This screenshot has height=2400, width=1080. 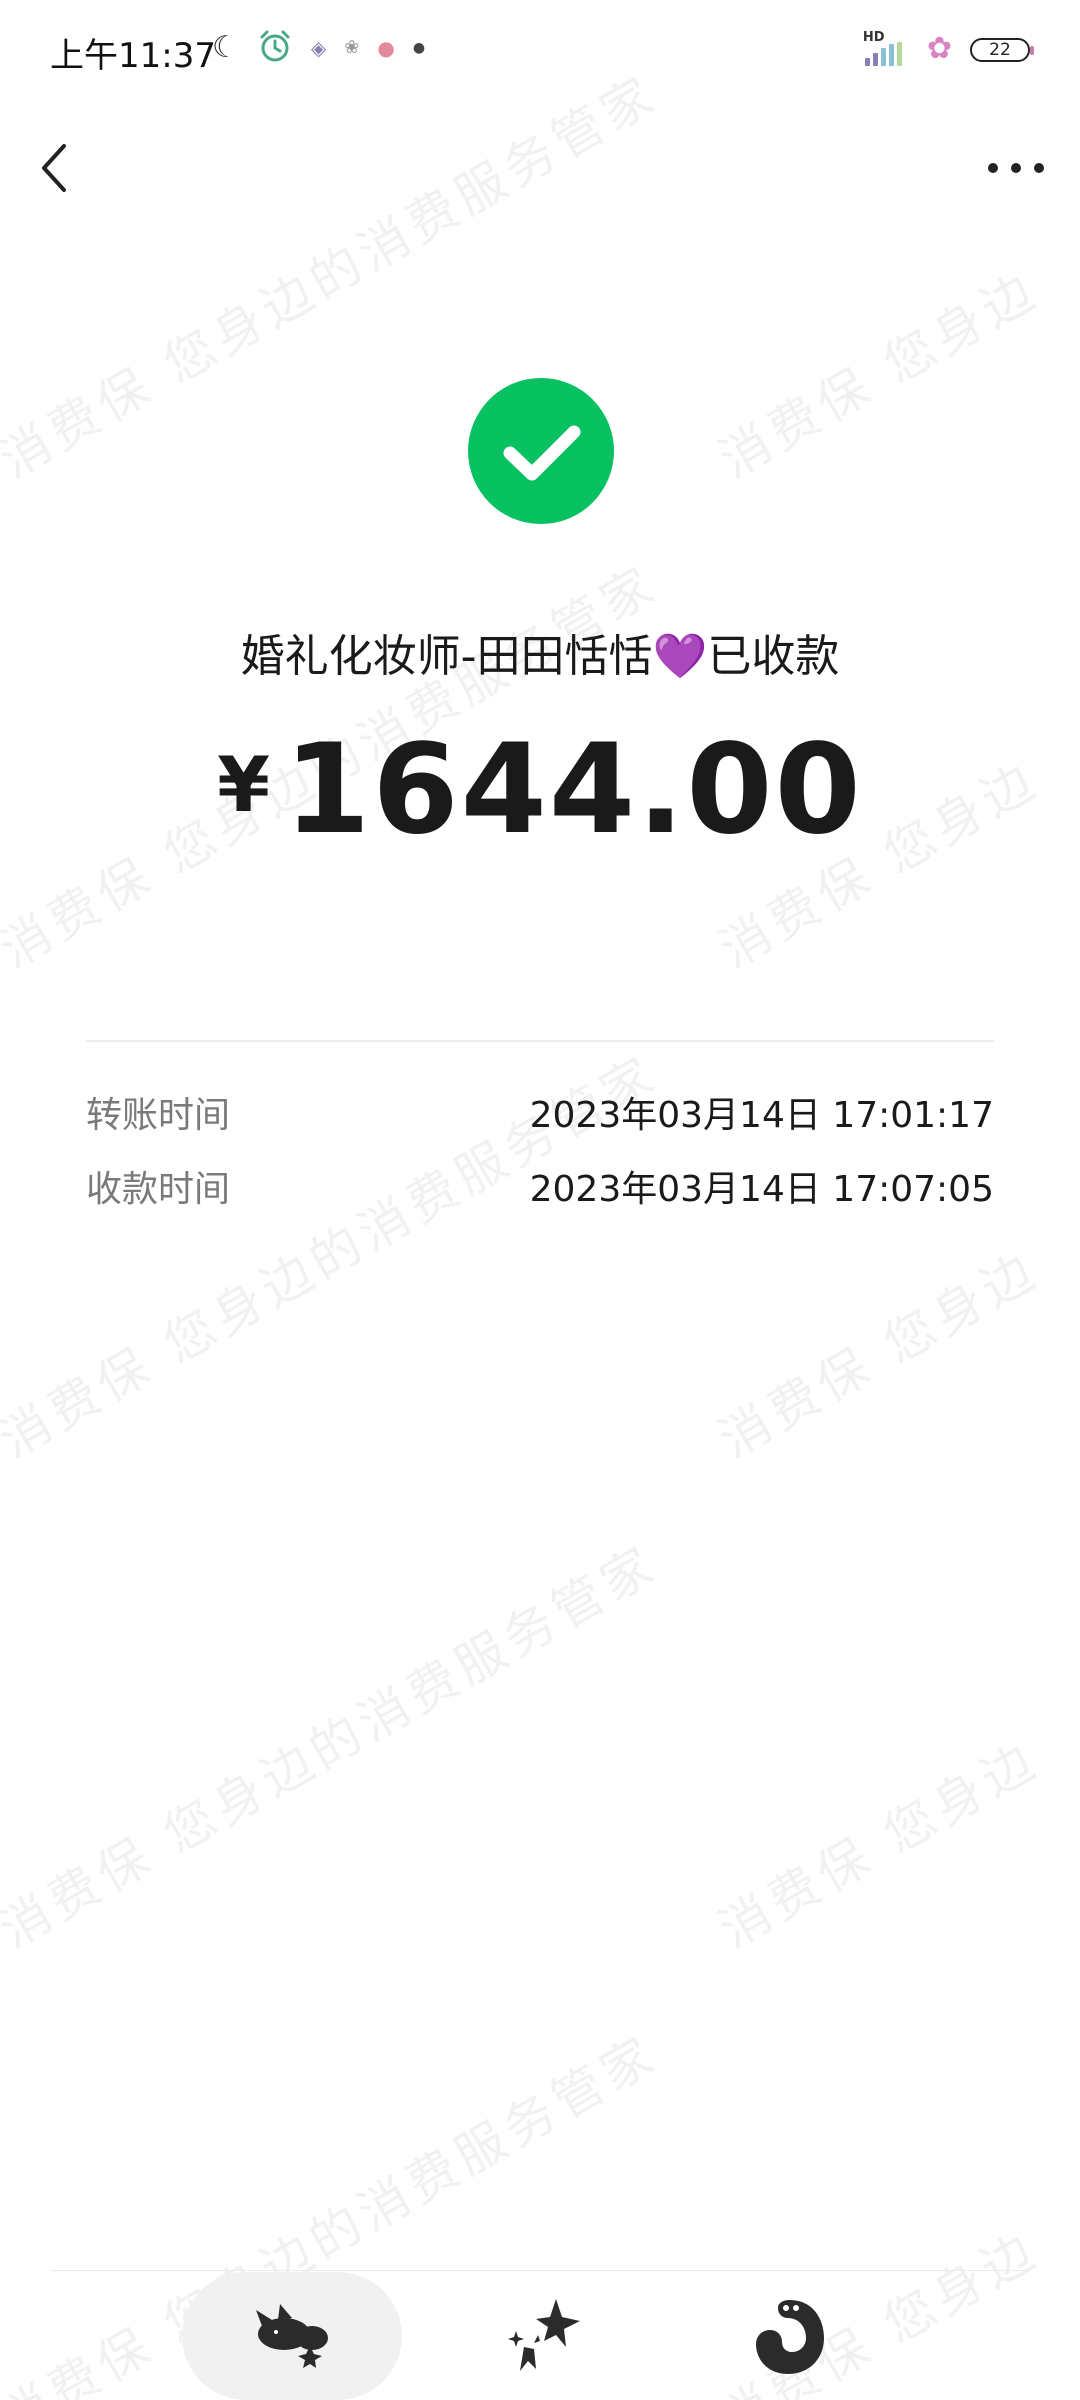 I want to click on detail-label: 收款时间, so click(x=158, y=1189).